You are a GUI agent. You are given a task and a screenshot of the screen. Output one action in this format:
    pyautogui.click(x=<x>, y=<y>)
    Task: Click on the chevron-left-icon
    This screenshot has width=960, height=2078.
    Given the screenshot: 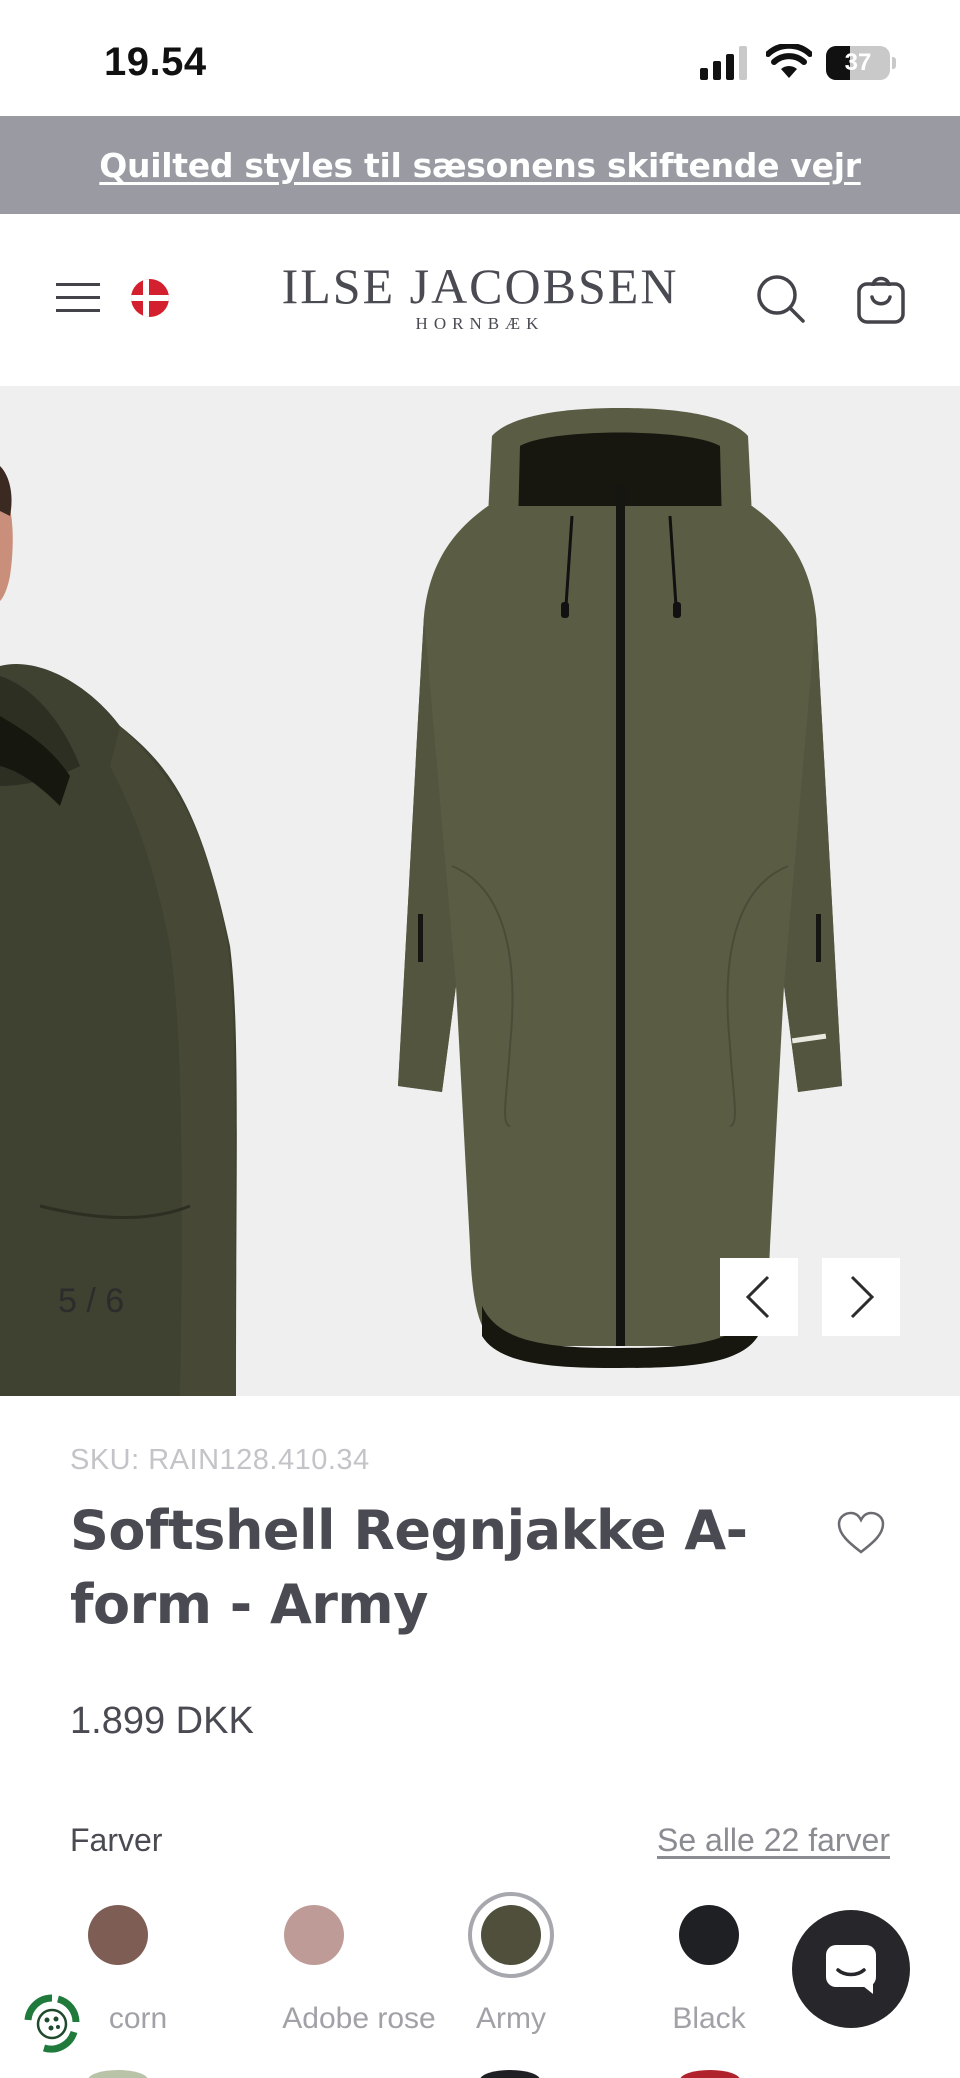 What is the action you would take?
    pyautogui.click(x=757, y=1297)
    